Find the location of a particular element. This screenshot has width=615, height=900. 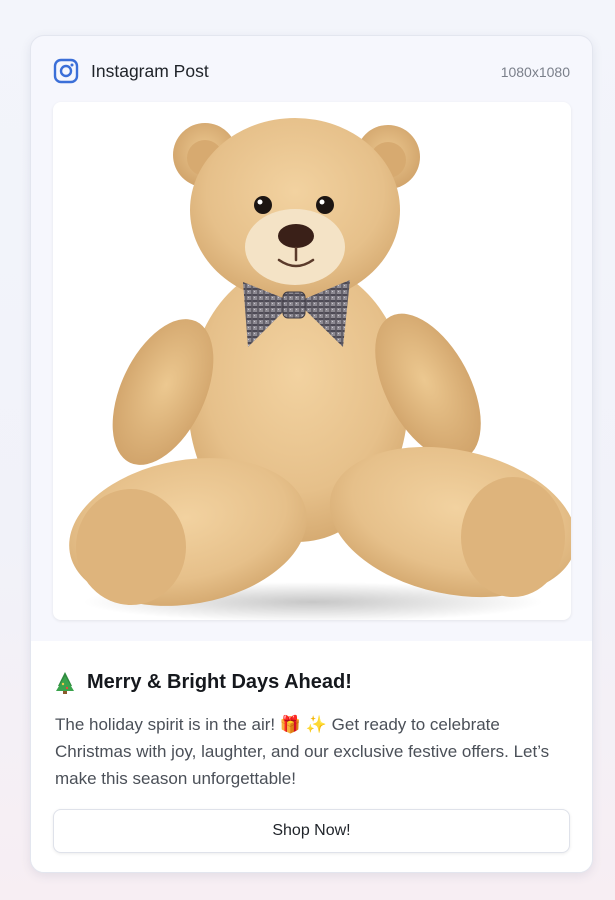

post-headline: Merry & Bright Days Ahead! is located at coordinates (203, 682).